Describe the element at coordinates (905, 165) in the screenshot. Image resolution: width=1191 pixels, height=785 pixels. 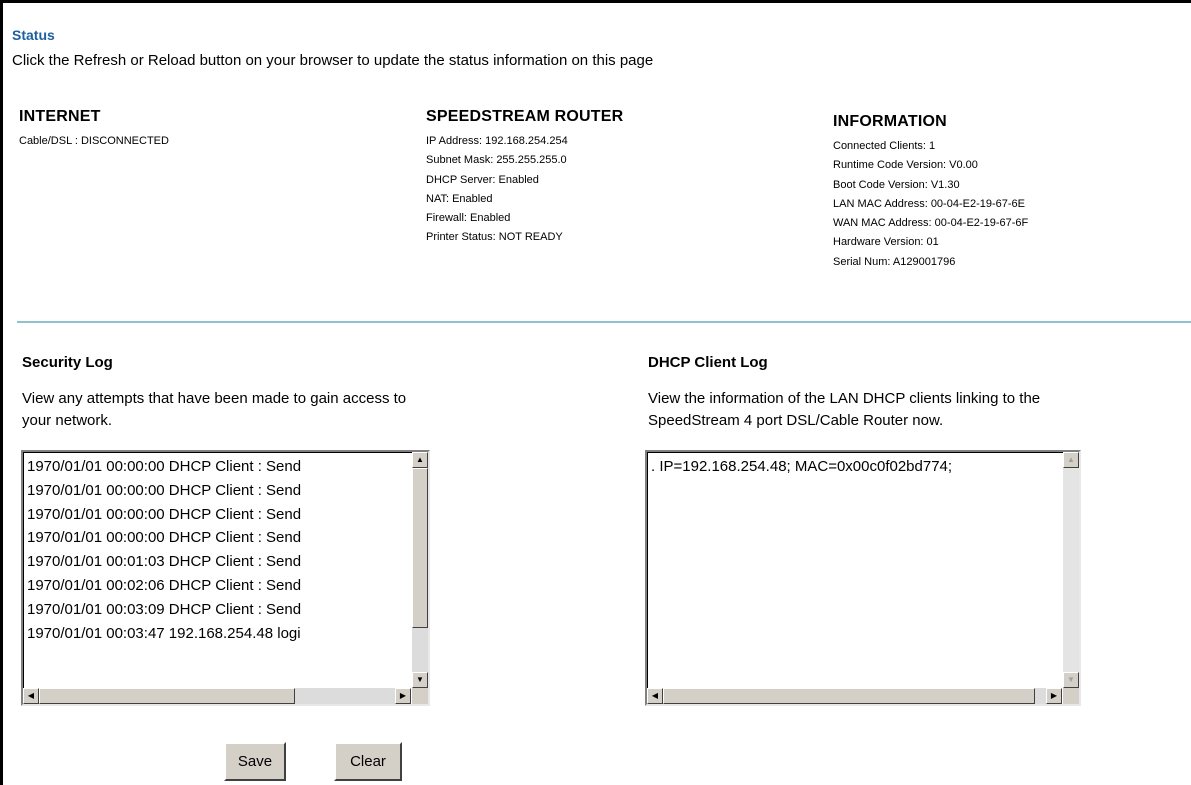
I see `info-runtime-code-version: Runtime Code Version: V0.00` at that location.